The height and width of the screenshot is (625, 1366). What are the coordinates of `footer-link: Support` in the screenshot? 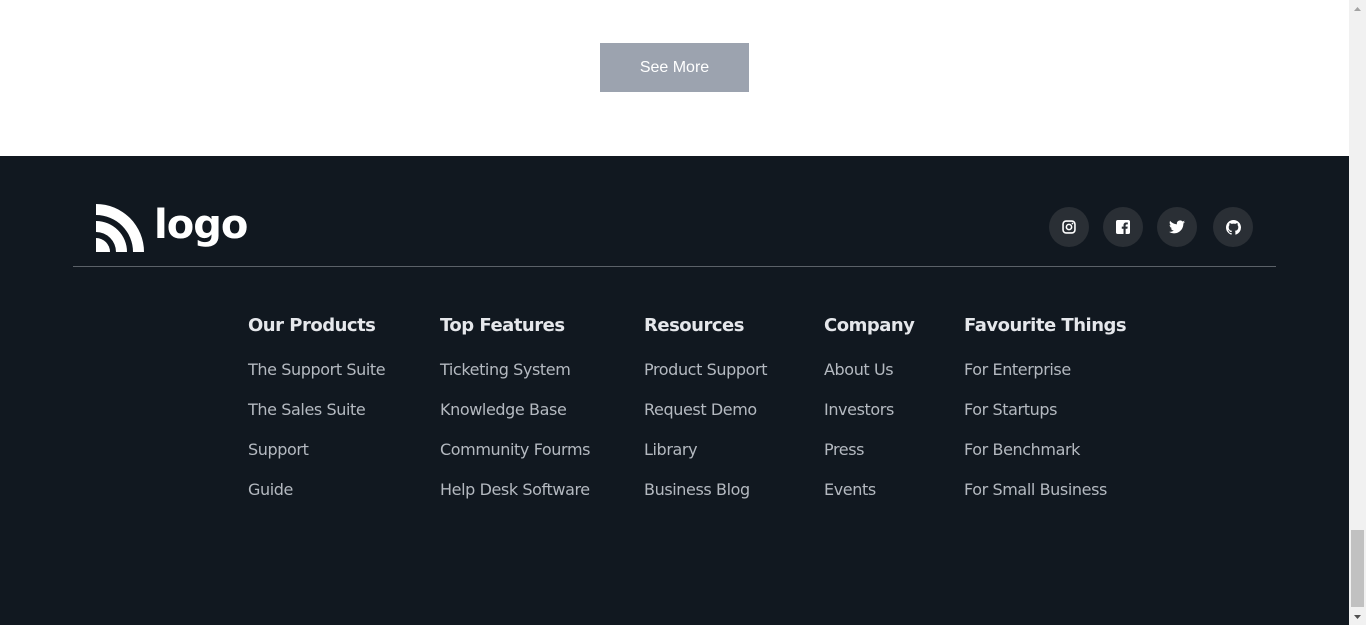 It's located at (278, 449).